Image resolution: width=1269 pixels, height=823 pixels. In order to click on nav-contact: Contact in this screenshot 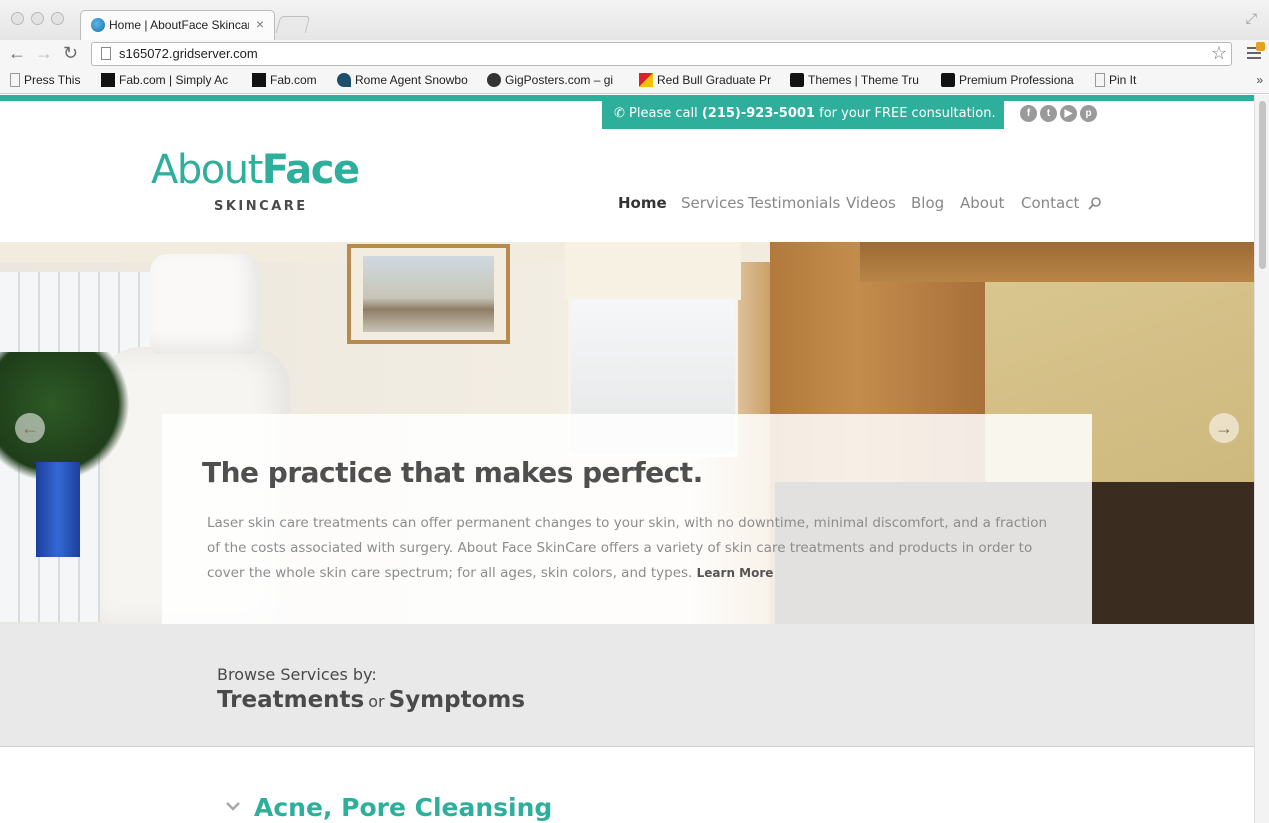, I will do `click(1050, 203)`.